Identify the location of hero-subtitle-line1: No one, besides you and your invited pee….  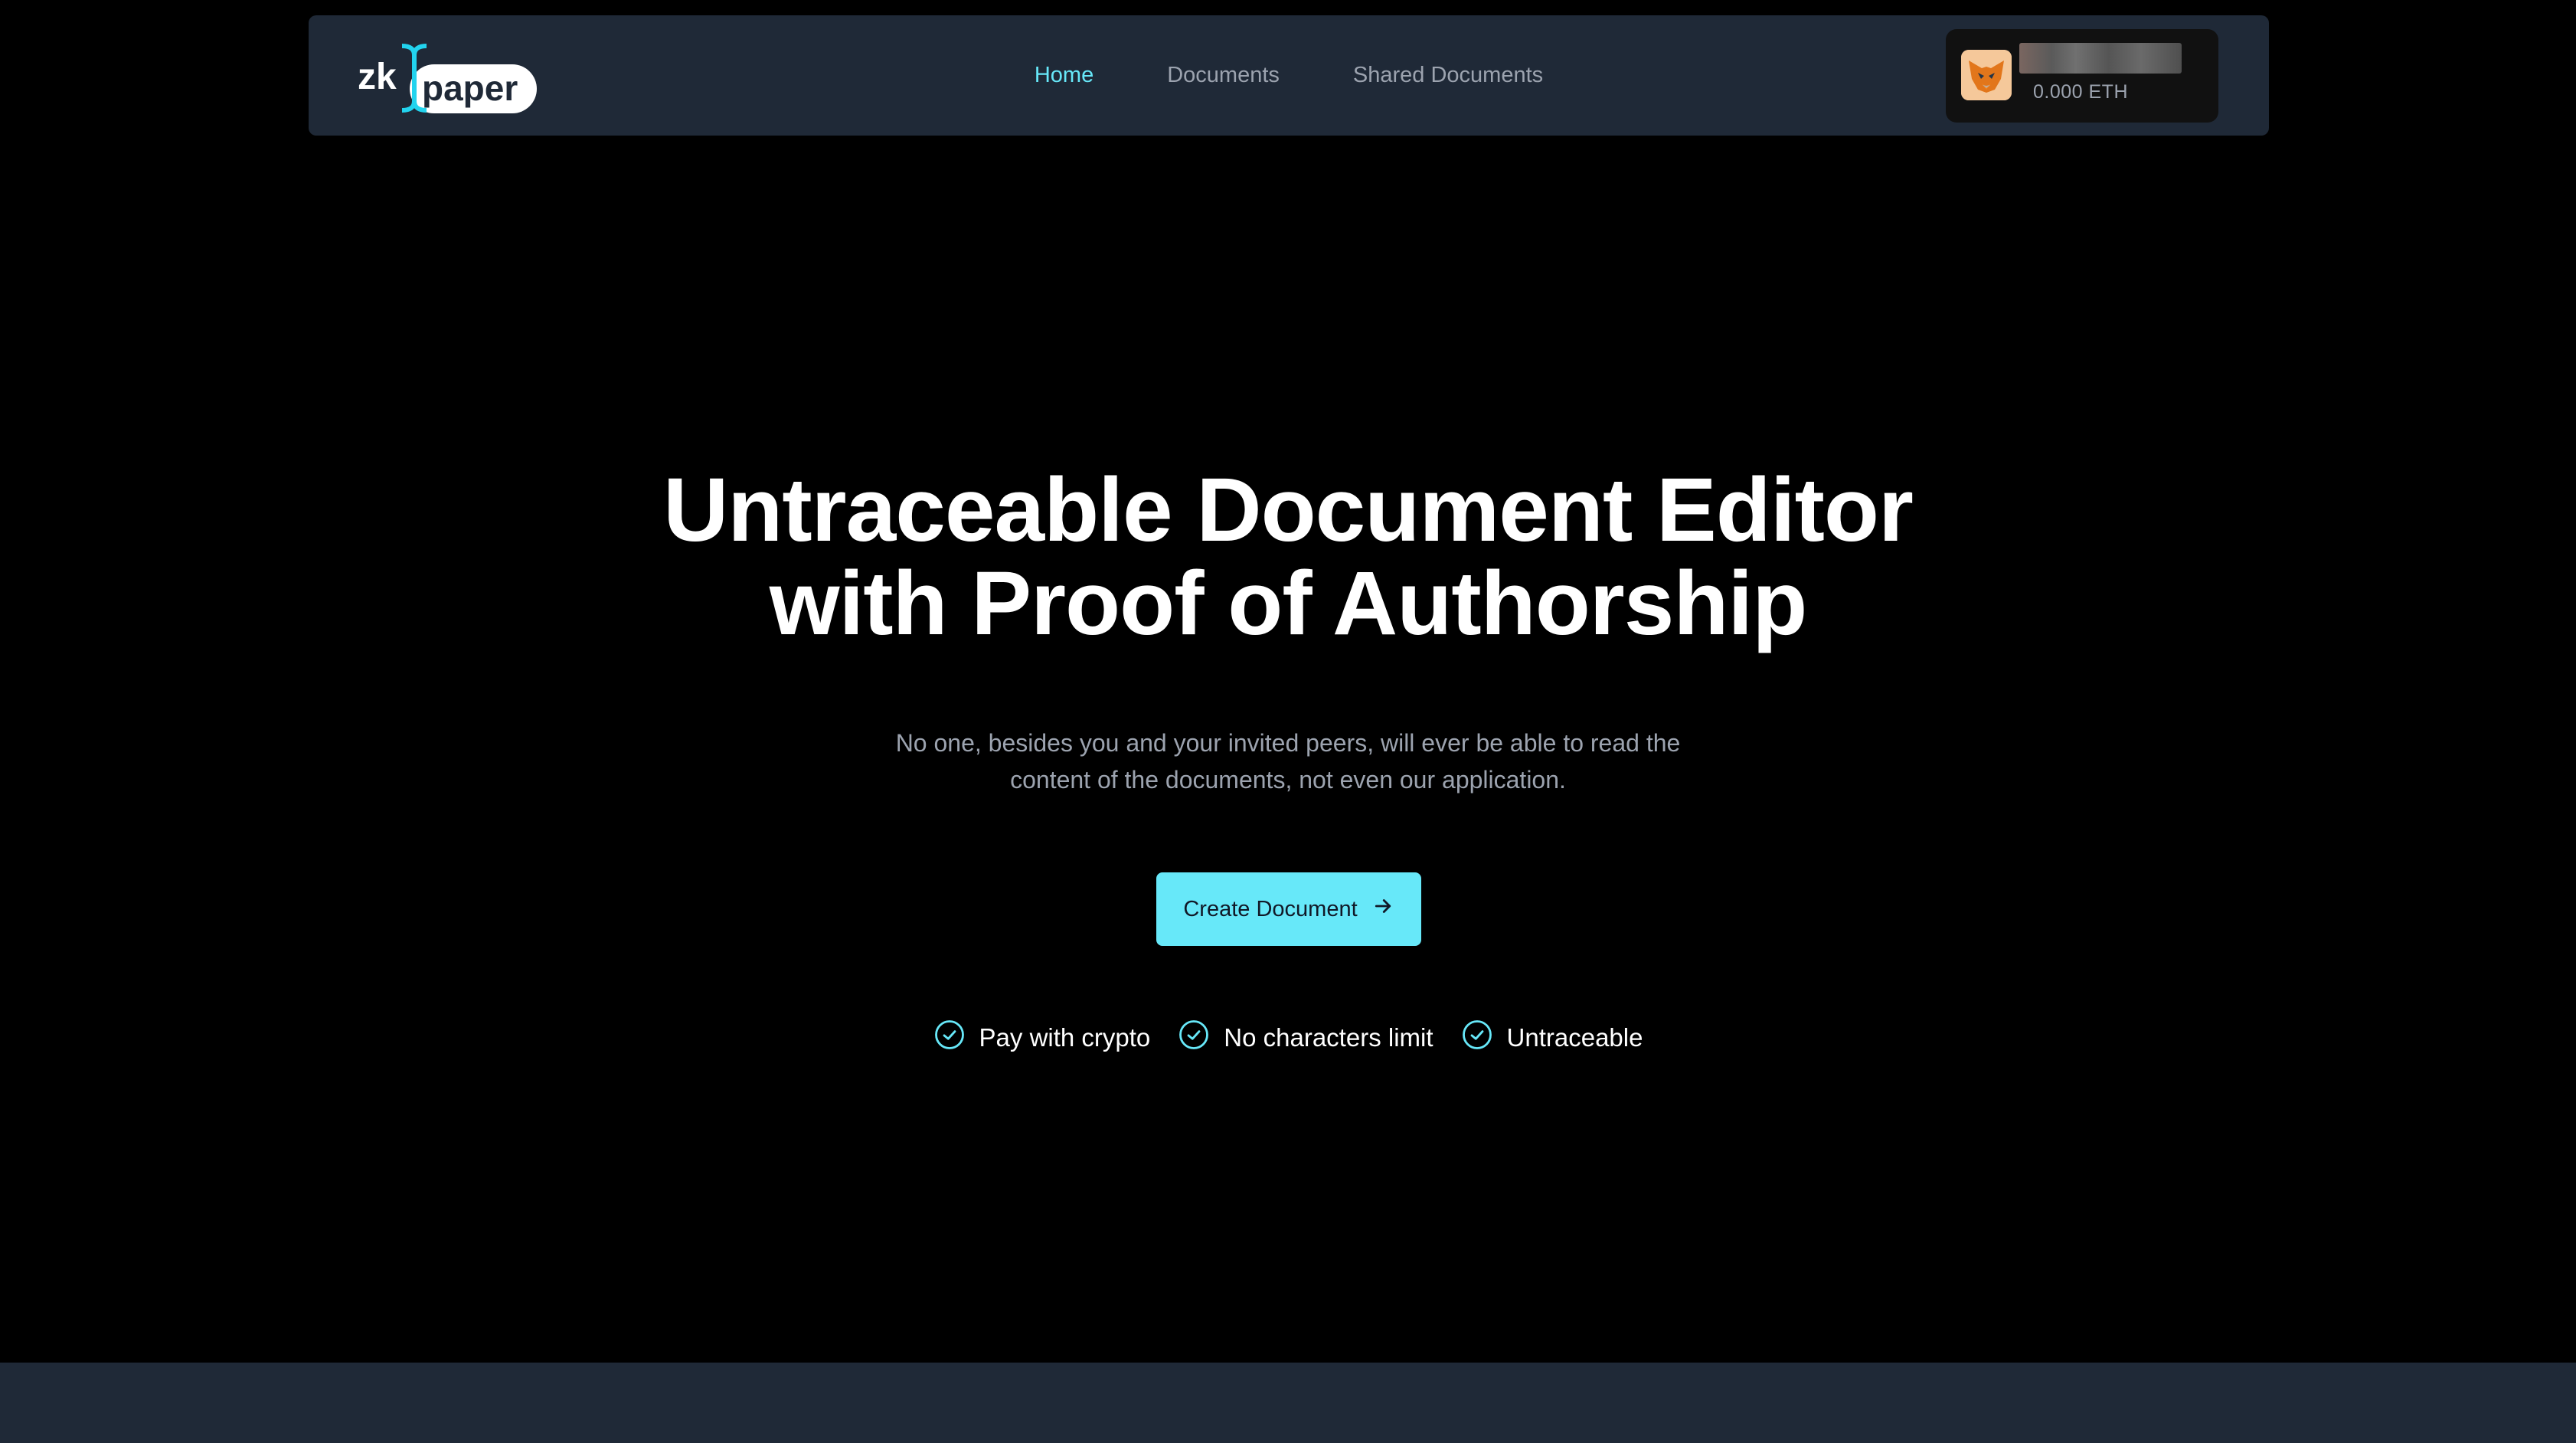
(1288, 743).